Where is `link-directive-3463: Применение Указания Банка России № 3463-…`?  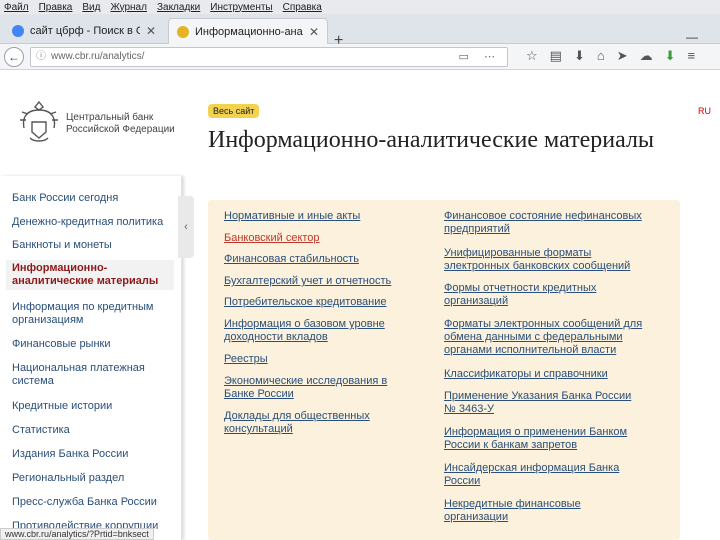 link-directive-3463: Применение Указания Банка России № 3463-… is located at coordinates (544, 403).